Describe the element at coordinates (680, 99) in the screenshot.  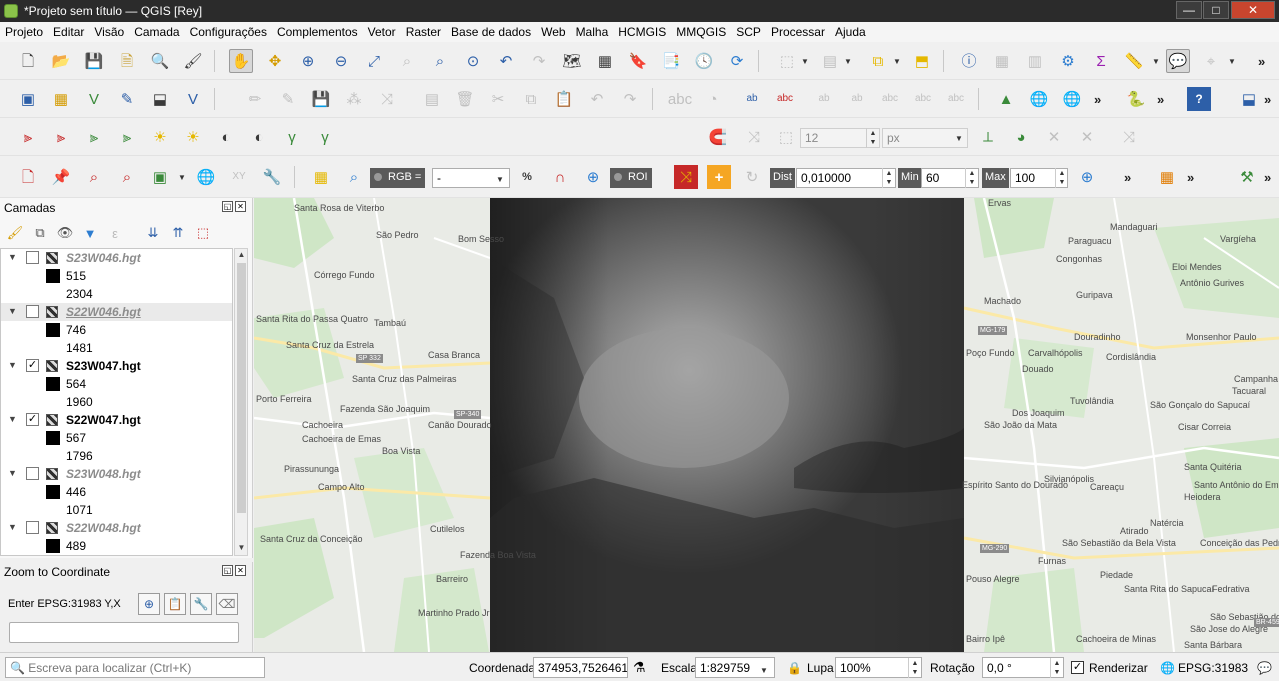
I see `label-tool-icon: abc` at that location.